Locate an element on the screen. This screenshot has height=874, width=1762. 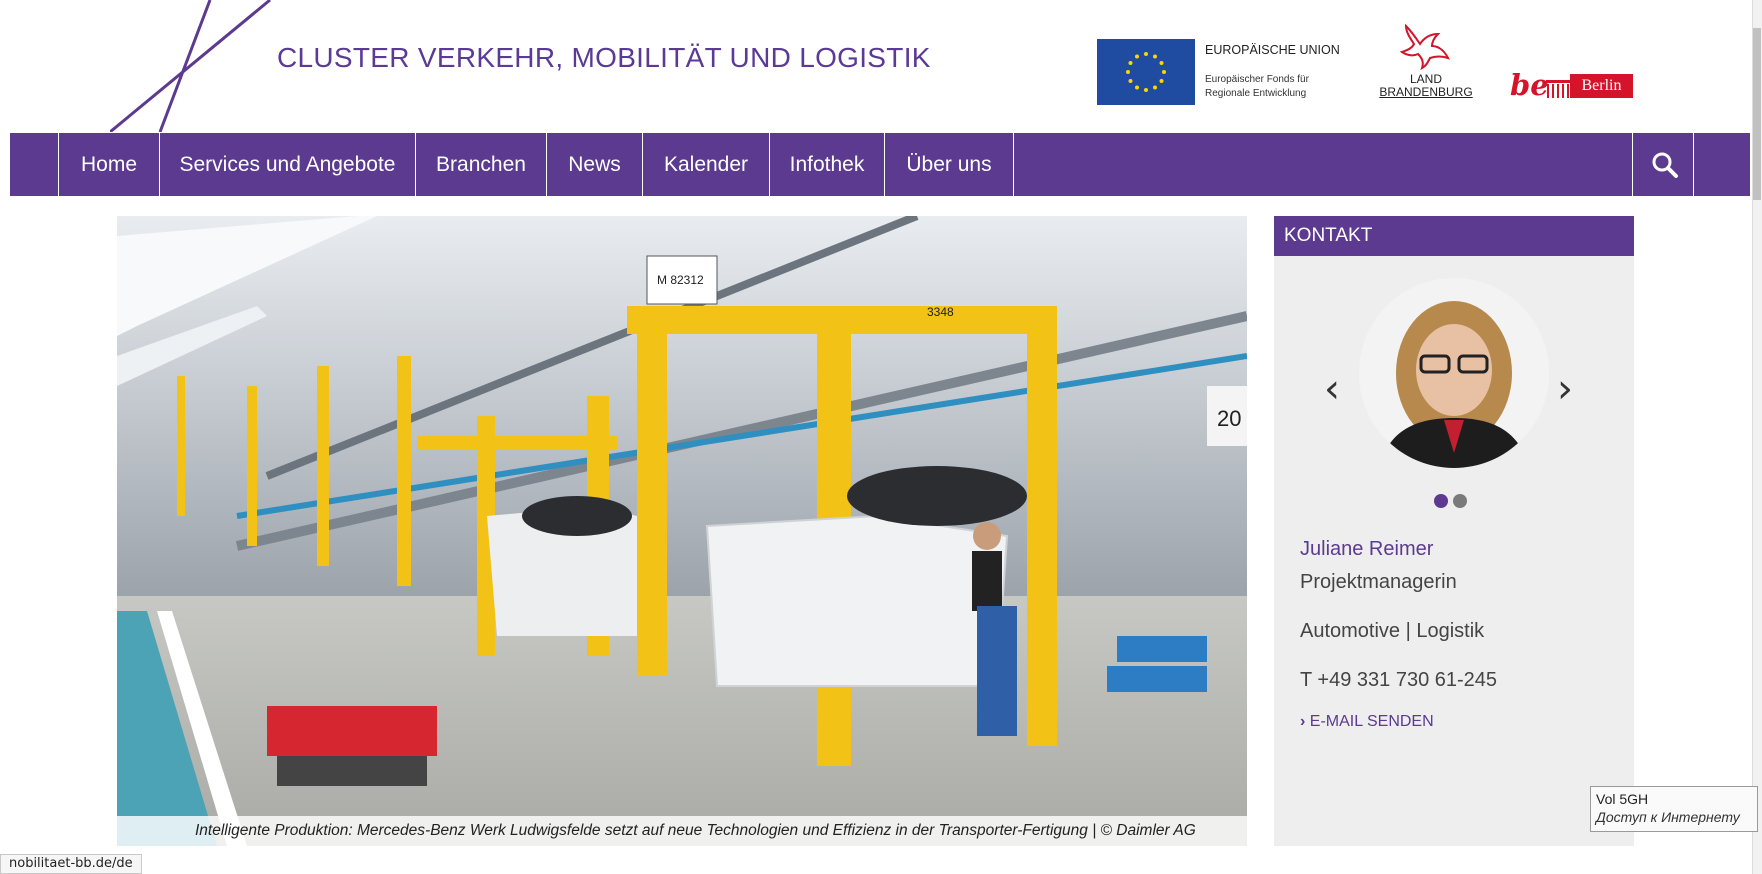
nav-item-ueber-uns: Über uns is located at coordinates (949, 164).